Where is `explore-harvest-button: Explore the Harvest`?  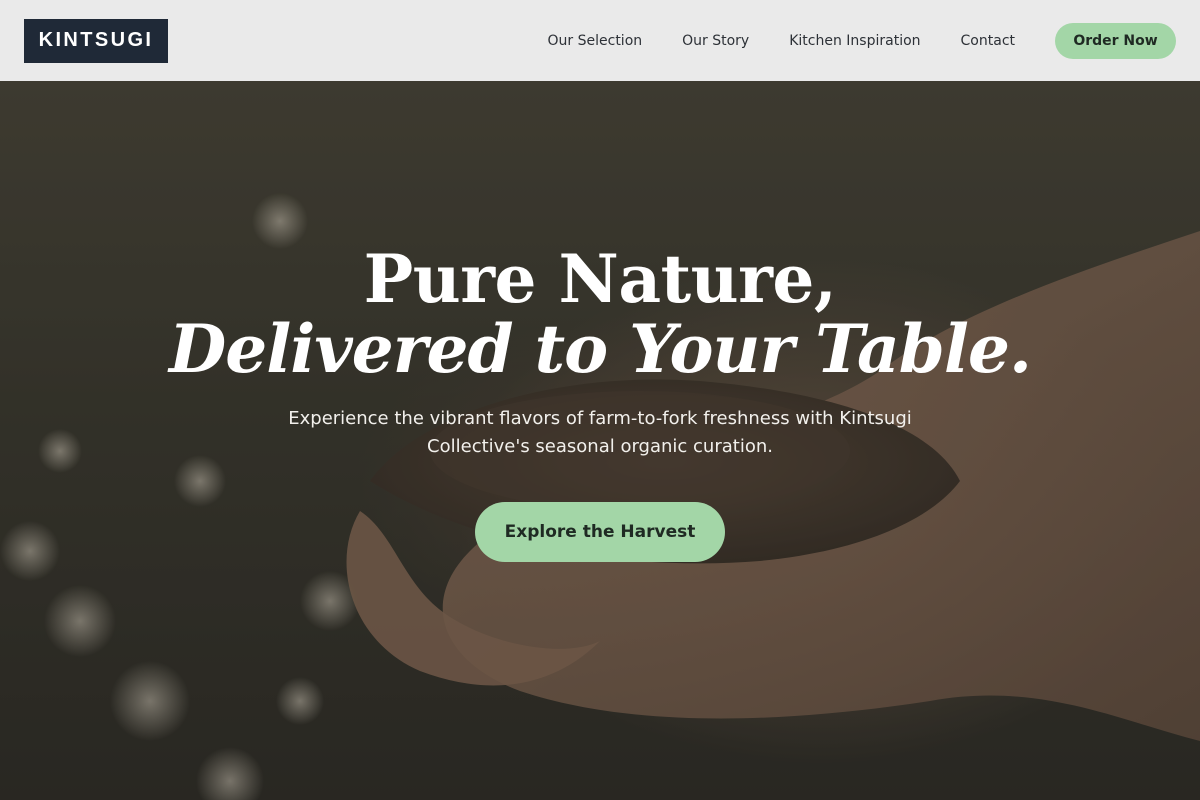
explore-harvest-button: Explore the Harvest is located at coordinates (600, 532).